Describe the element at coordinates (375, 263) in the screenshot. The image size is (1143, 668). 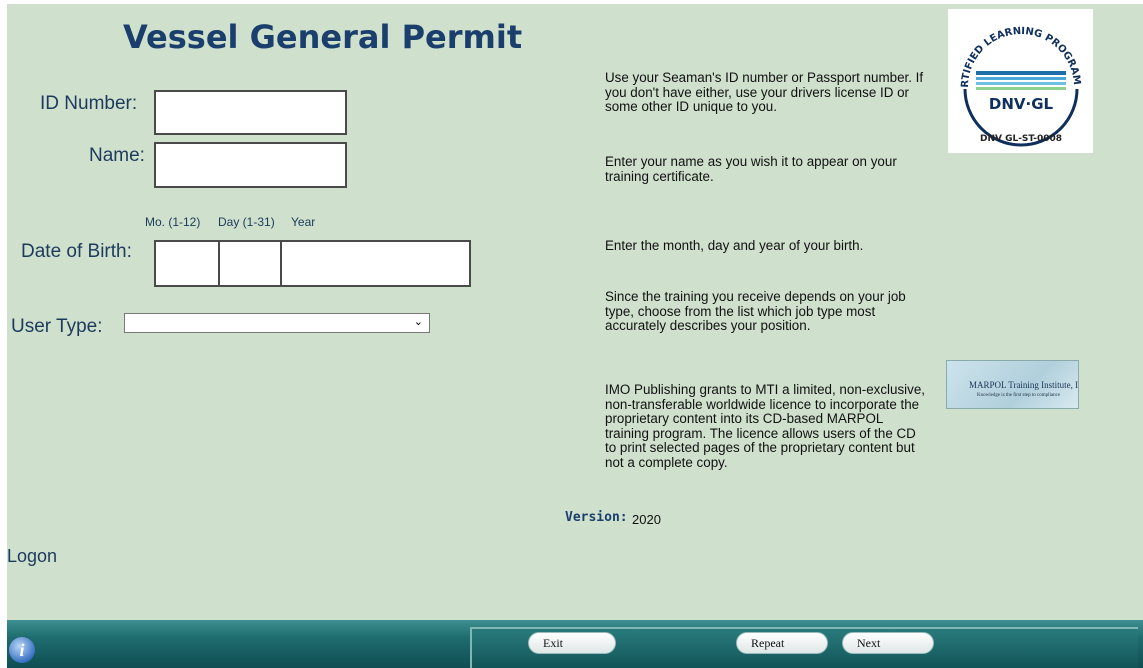
I see `dob-year-input` at that location.